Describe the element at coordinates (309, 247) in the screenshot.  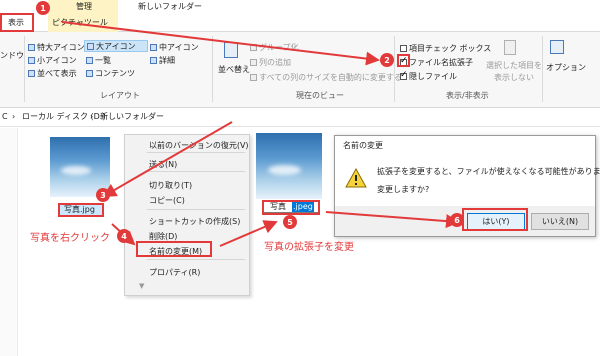
I see `note-change-extension: 写真の拡張子を変更` at that location.